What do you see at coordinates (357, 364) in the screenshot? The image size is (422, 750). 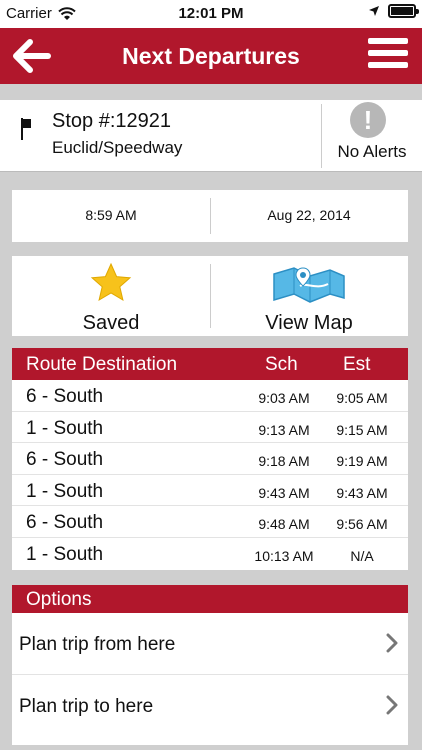 I see `header-estimated: Est` at bounding box center [357, 364].